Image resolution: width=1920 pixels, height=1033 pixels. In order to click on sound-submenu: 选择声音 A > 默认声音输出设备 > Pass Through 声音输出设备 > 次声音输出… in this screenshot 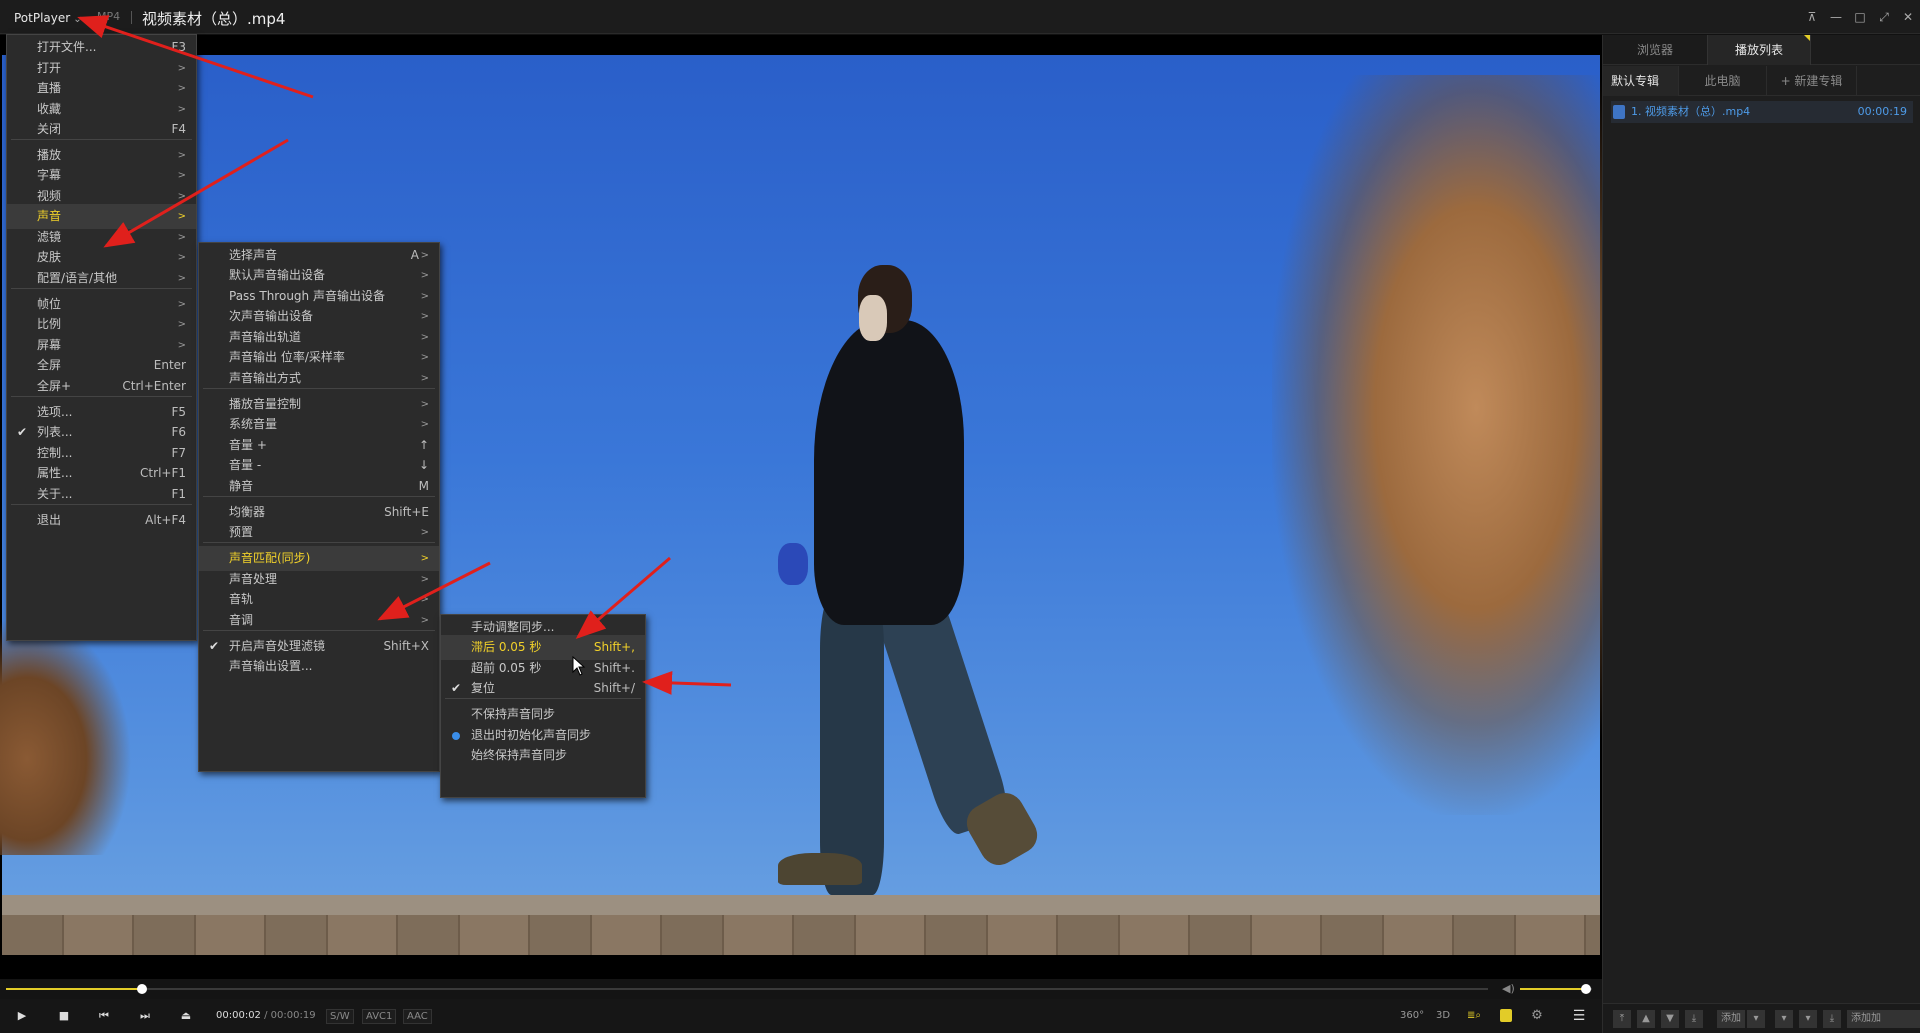, I will do `click(319, 507)`.